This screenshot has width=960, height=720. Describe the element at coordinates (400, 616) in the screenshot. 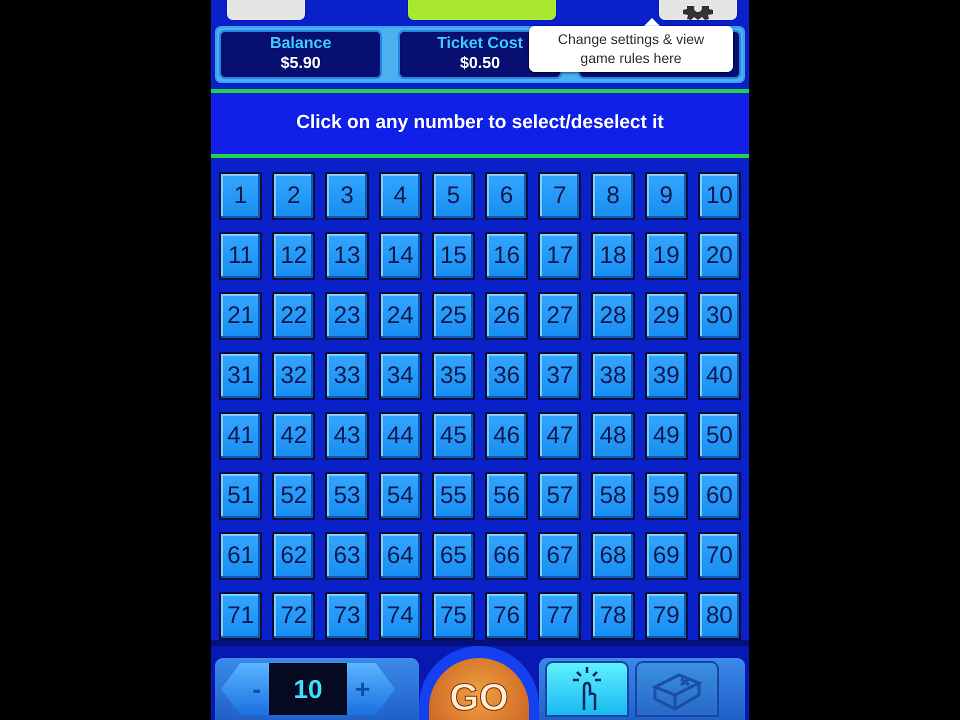

I see `number-tile: 74` at that location.